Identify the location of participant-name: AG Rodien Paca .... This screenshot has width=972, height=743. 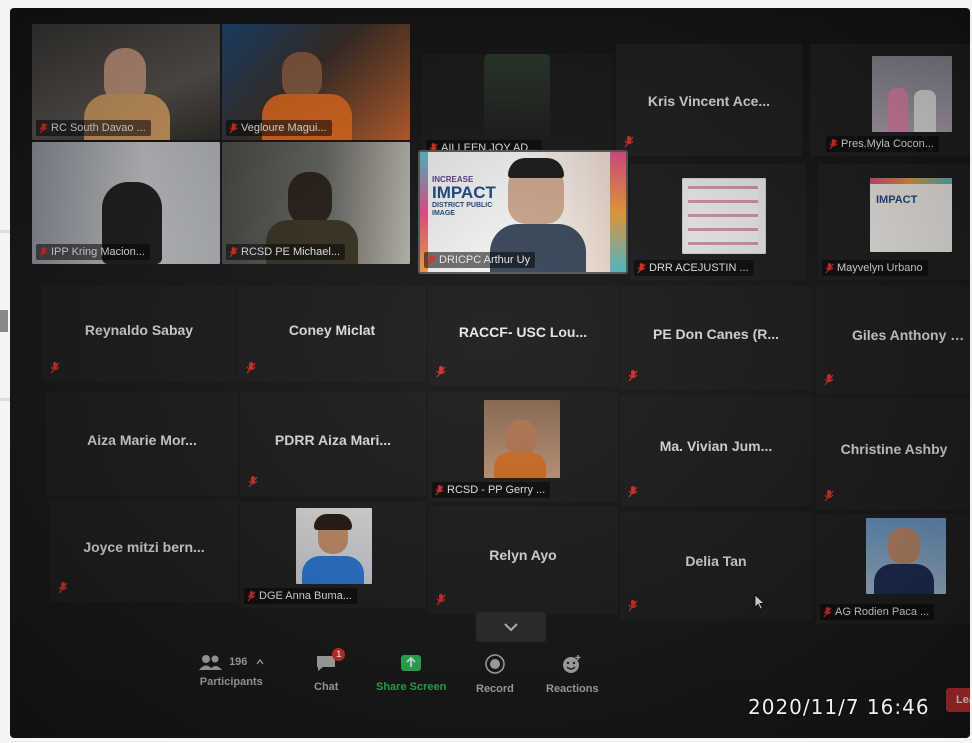
(882, 612).